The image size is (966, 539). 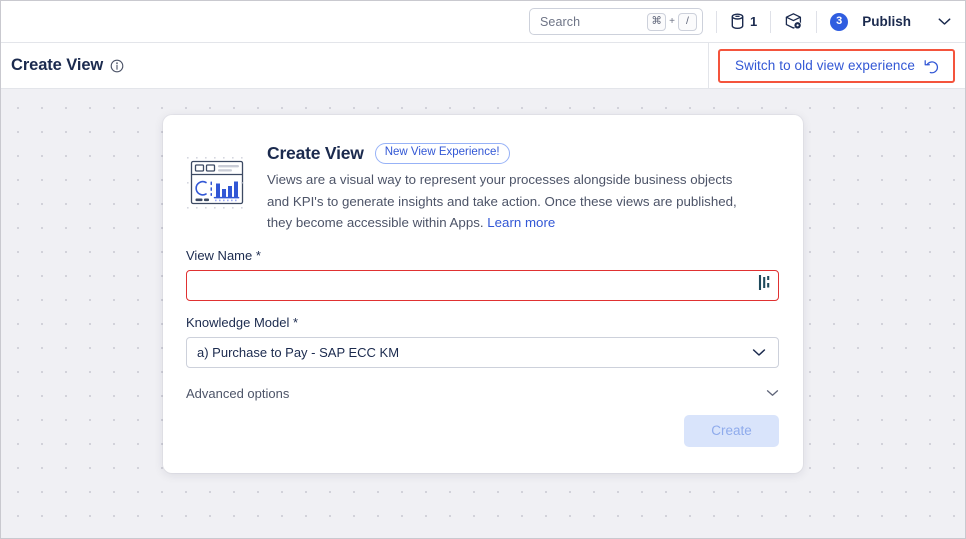 I want to click on advanced-options-label: Advanced options, so click(x=238, y=393).